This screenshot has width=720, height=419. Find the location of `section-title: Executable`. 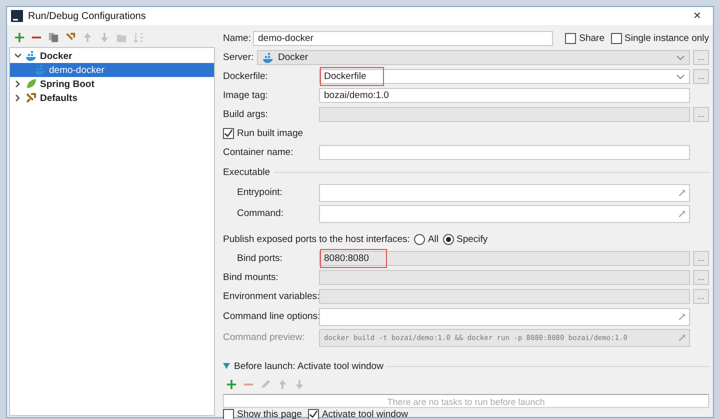

section-title: Executable is located at coordinates (246, 172).